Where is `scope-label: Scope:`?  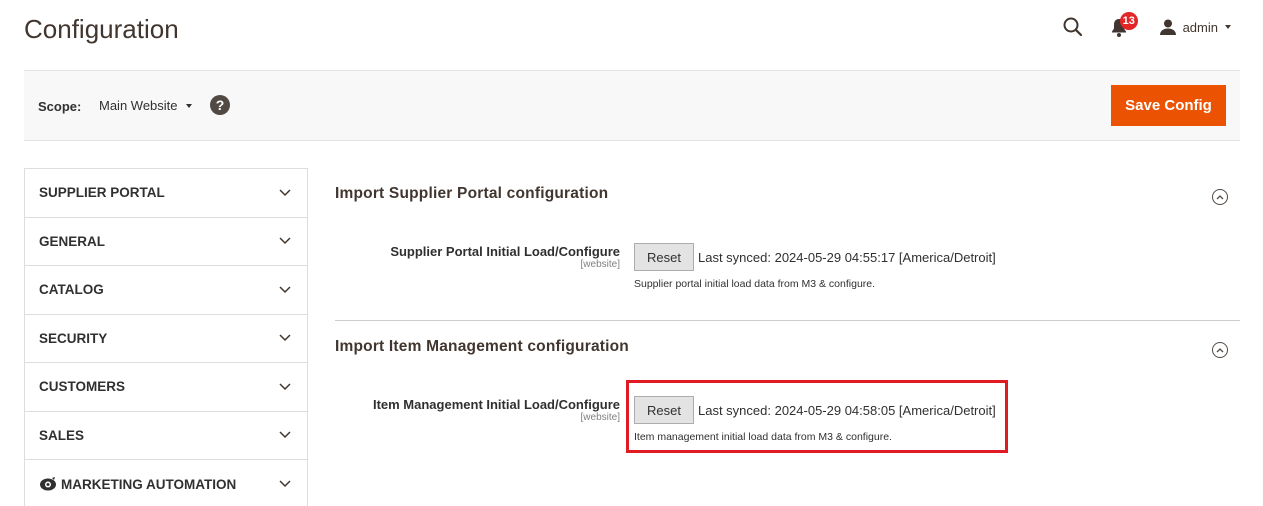
scope-label: Scope: is located at coordinates (60, 106).